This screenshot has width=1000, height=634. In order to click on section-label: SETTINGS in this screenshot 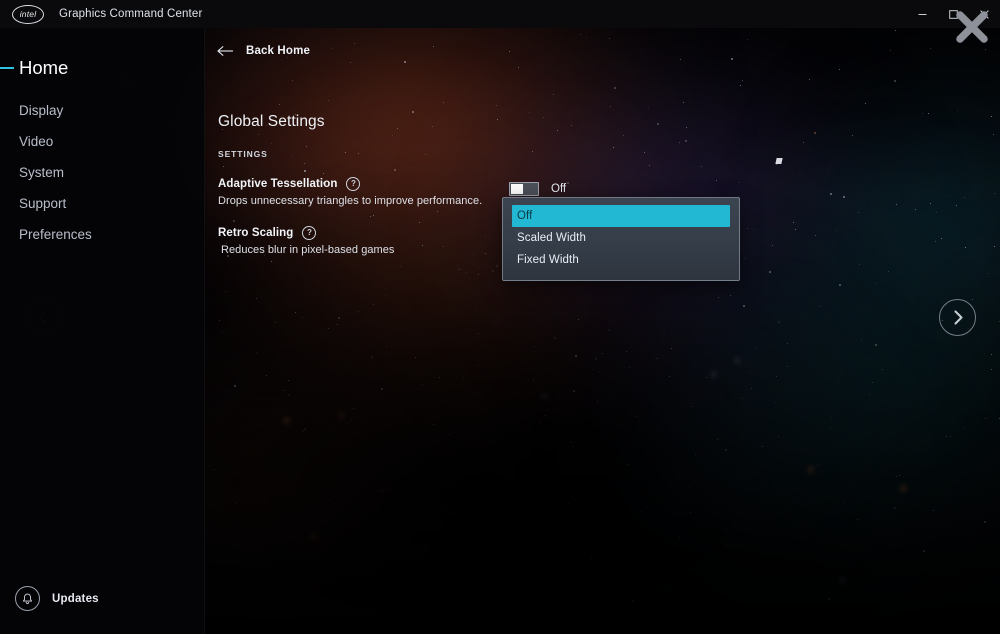, I will do `click(243, 154)`.